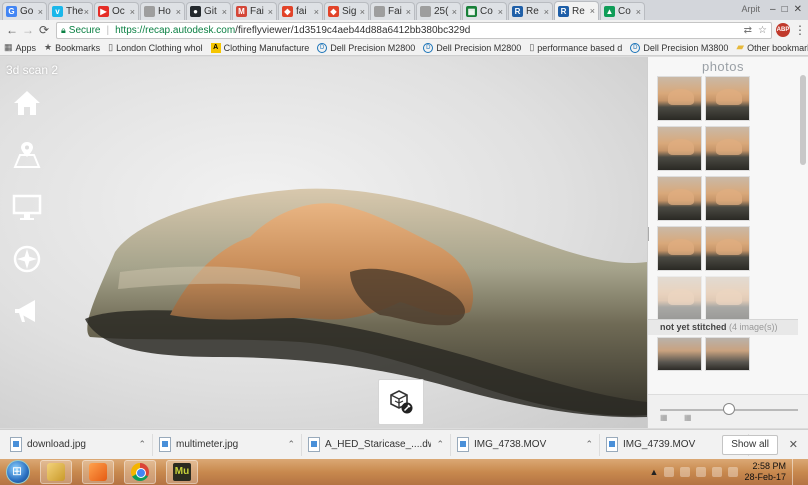 This screenshot has width=808, height=485. I want to click on bookmark-item: A Clothing Manufacture, so click(259, 47).